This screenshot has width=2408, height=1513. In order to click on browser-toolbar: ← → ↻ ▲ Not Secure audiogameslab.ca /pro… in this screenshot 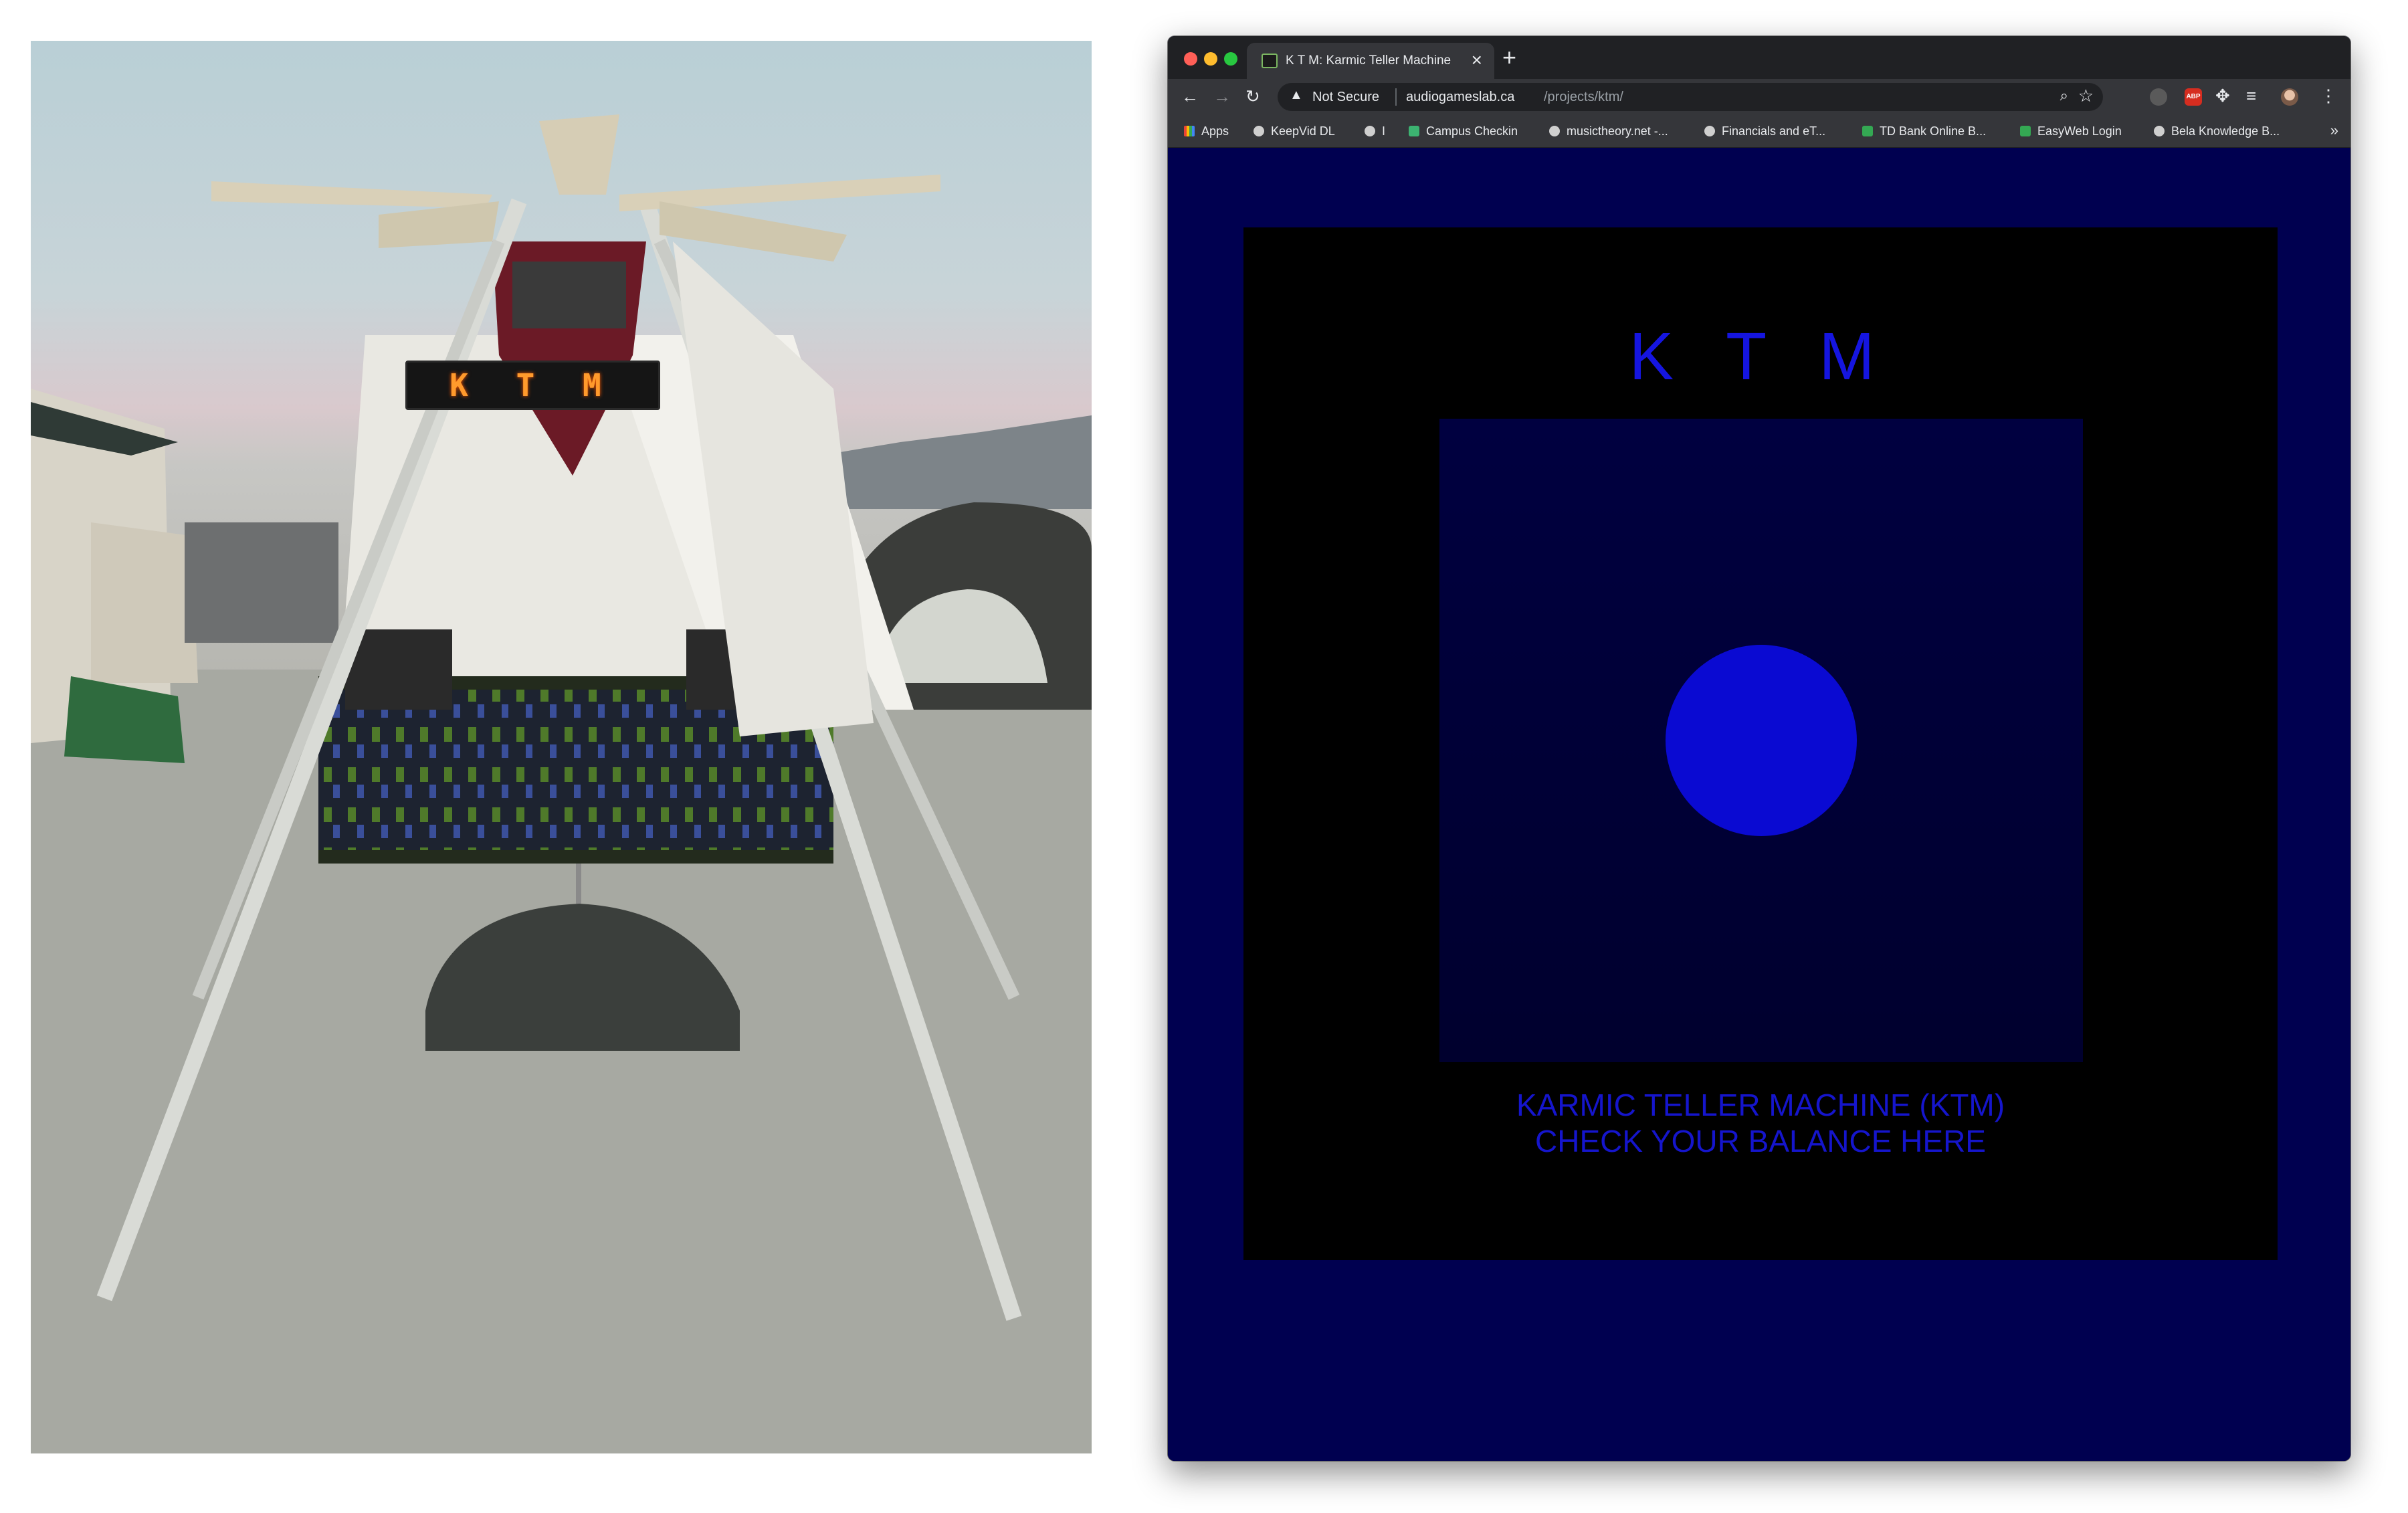, I will do `click(1759, 97)`.